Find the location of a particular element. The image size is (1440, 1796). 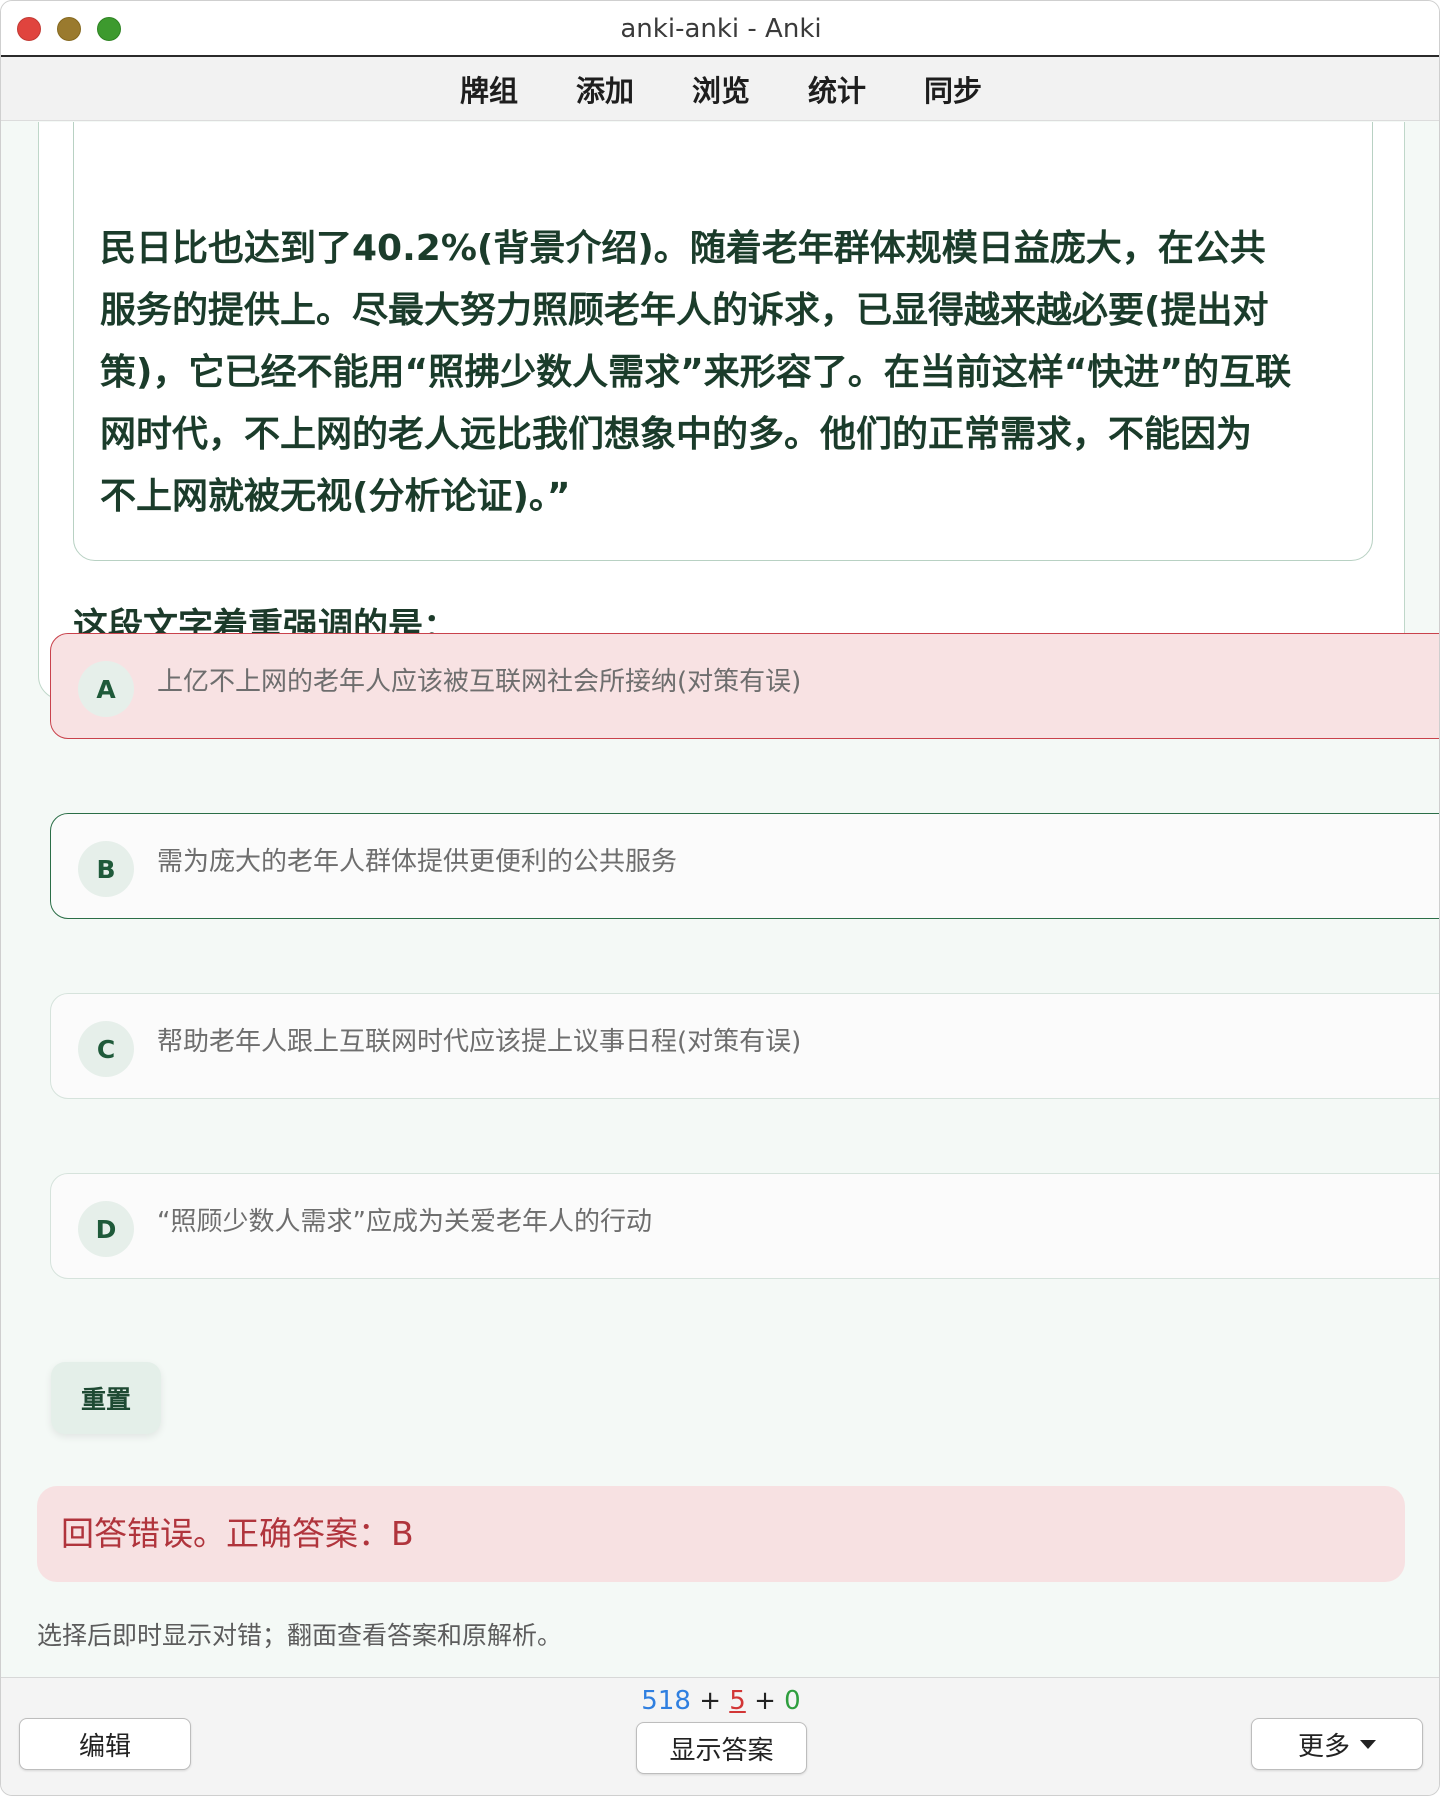

bottom-bar: 518 + 5 + 0 编辑 显示答案 更多 is located at coordinates (720, 1736).